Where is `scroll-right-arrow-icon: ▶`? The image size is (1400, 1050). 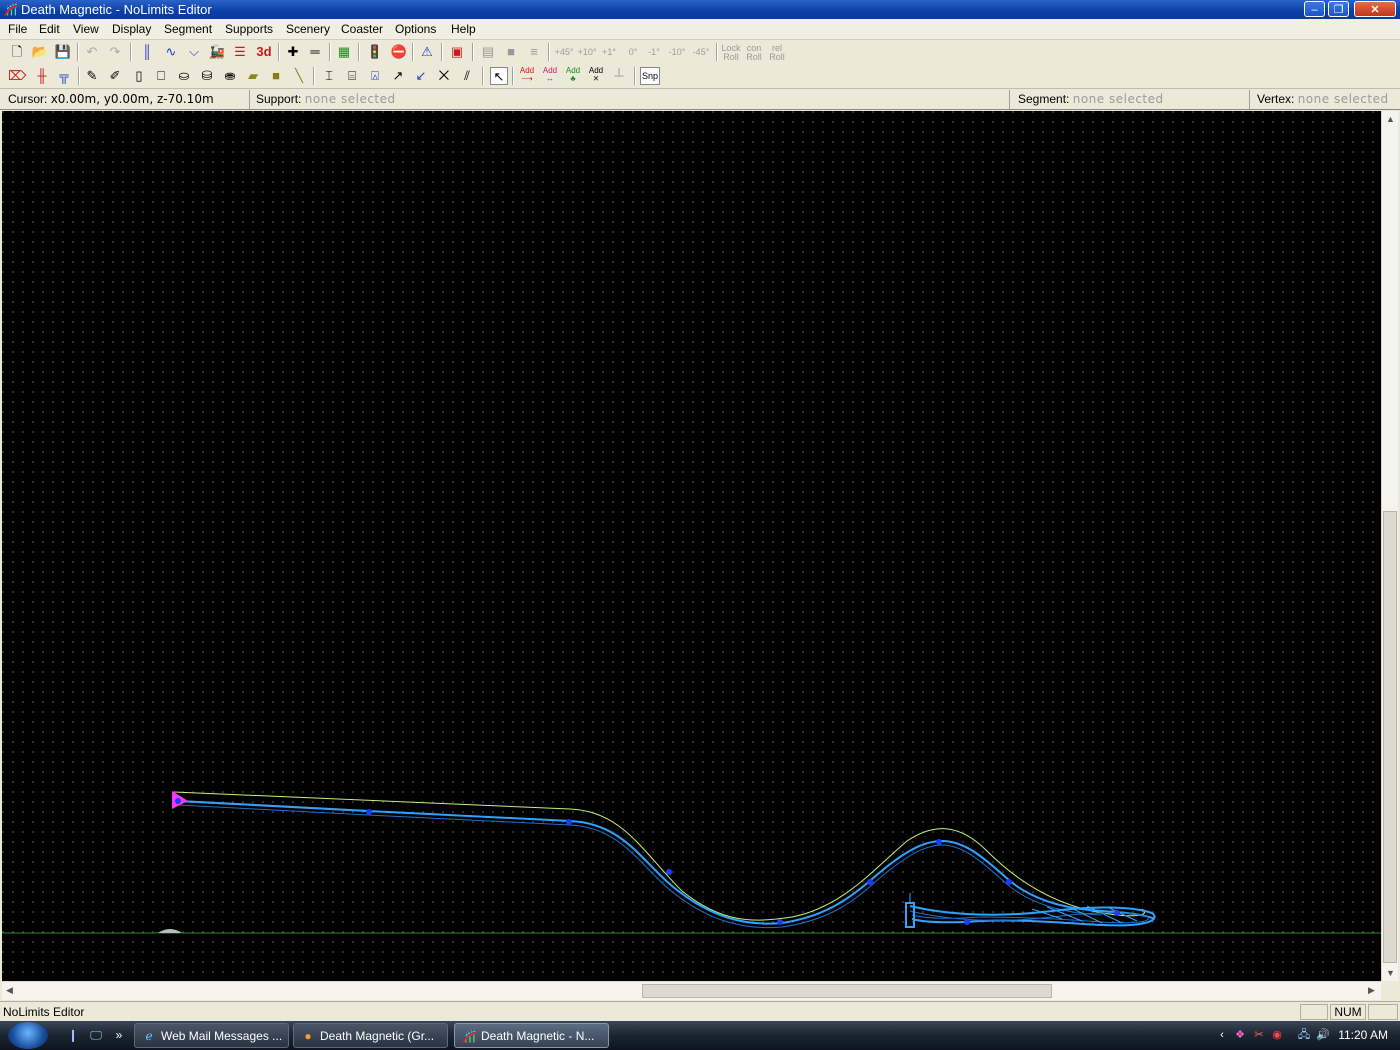
scroll-right-arrow-icon: ▶ is located at coordinates (1371, 990).